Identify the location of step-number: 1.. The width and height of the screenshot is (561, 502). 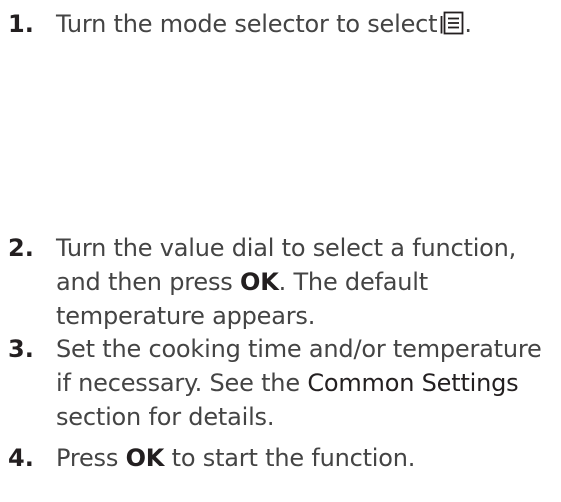
(21, 24).